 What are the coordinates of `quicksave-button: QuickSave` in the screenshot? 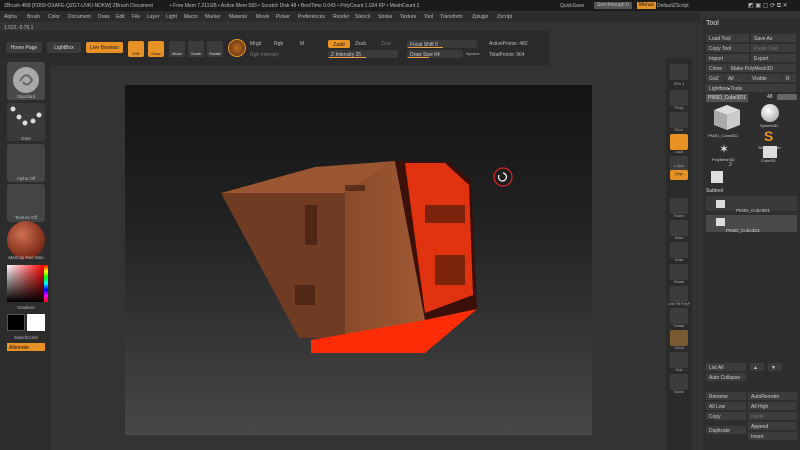 It's located at (572, 6).